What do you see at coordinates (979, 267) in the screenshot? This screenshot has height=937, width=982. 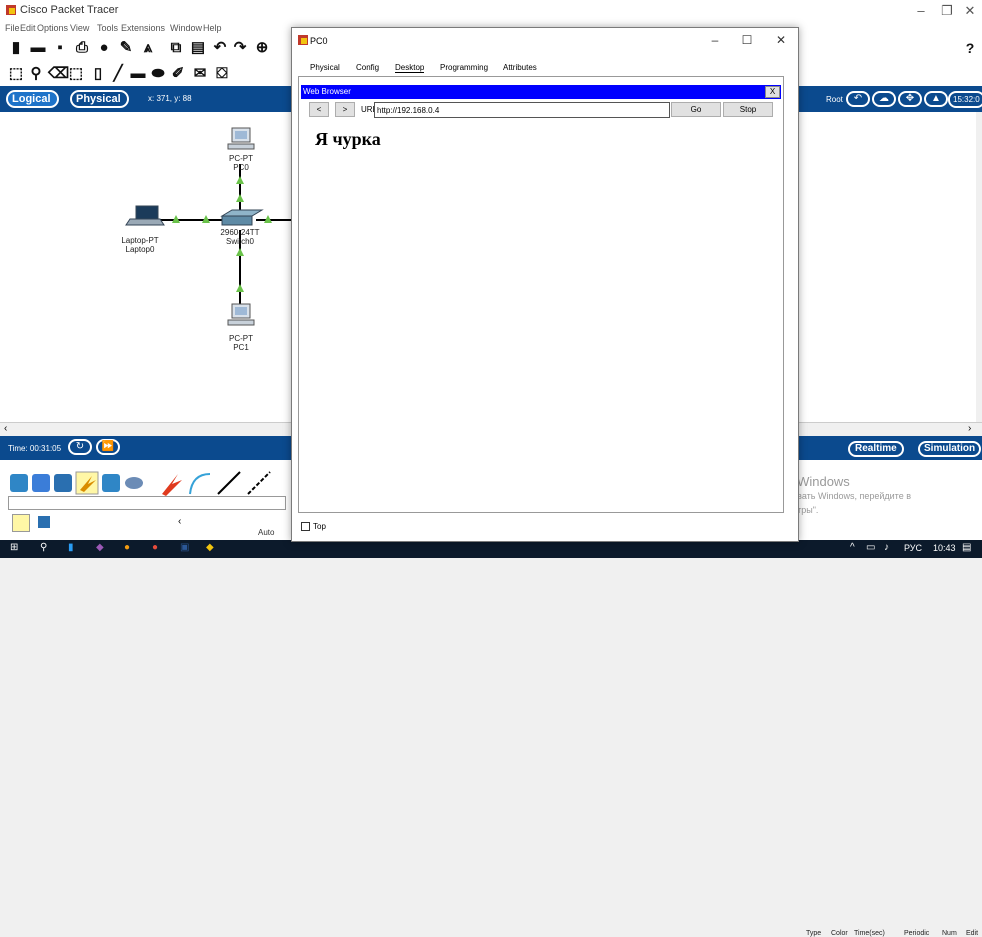 I see `workspace-vertical-scrollbar` at bounding box center [979, 267].